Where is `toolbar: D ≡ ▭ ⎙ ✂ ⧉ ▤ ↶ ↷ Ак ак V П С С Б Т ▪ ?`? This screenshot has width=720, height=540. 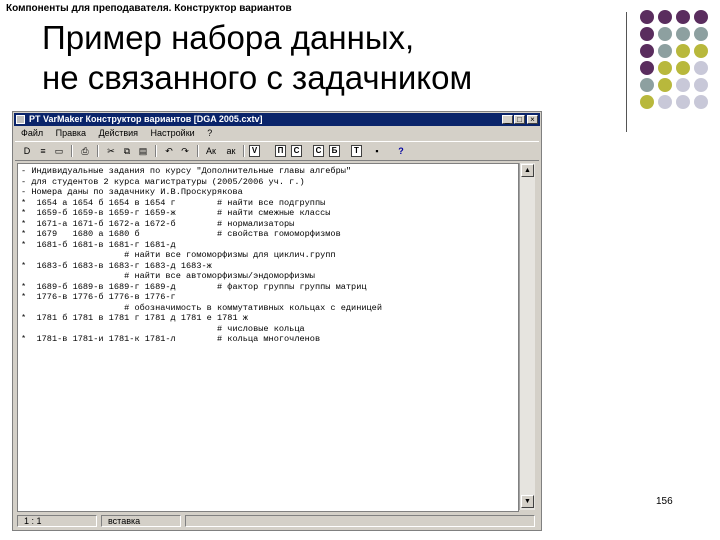
toolbar: D ≡ ▭ ⎙ ✂ ⧉ ▤ ↶ ↷ Ак ак V П С С Б Т ▪ ? is located at coordinates (277, 151).